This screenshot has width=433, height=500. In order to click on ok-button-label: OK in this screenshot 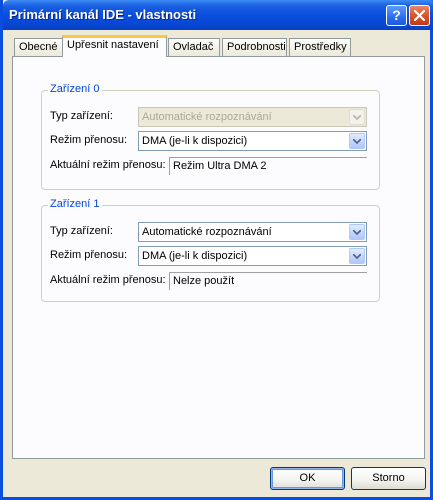, I will do `click(307, 478)`.